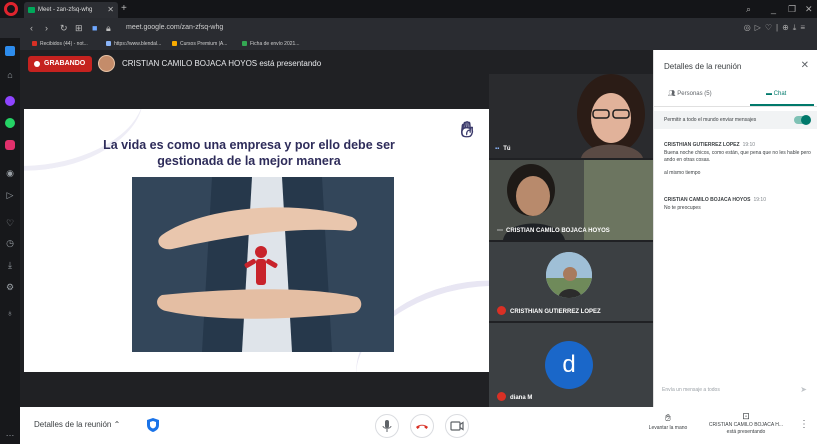 Image resolution: width=817 pixels, height=444 pixels. What do you see at coordinates (672, 94) in the screenshot?
I see `people-icon: 👥︎` at bounding box center [672, 94].